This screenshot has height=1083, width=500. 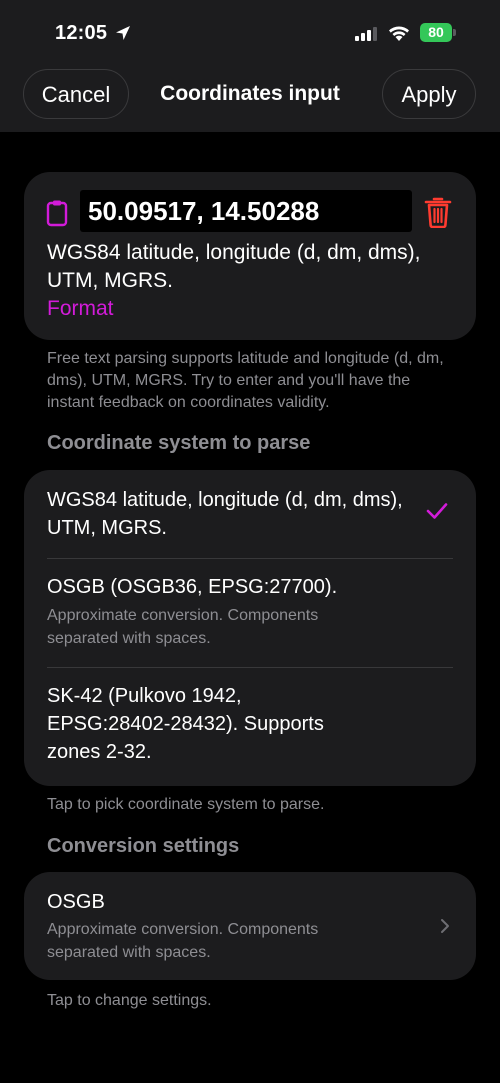 What do you see at coordinates (437, 511) in the screenshot?
I see `checkmark-icon` at bounding box center [437, 511].